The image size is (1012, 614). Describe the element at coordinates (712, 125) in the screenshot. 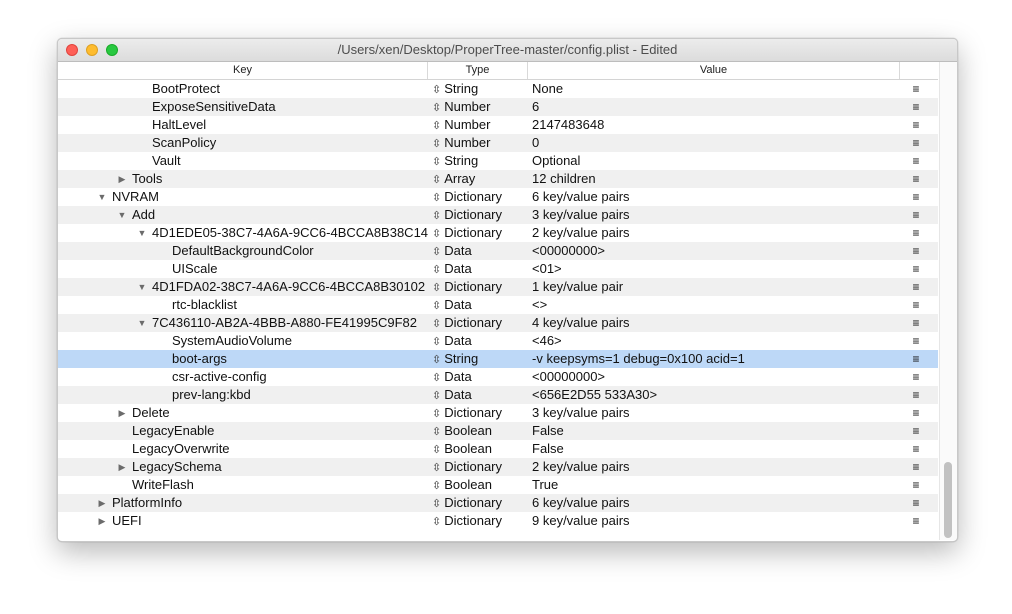

I see `value-cell: 2147483648` at that location.